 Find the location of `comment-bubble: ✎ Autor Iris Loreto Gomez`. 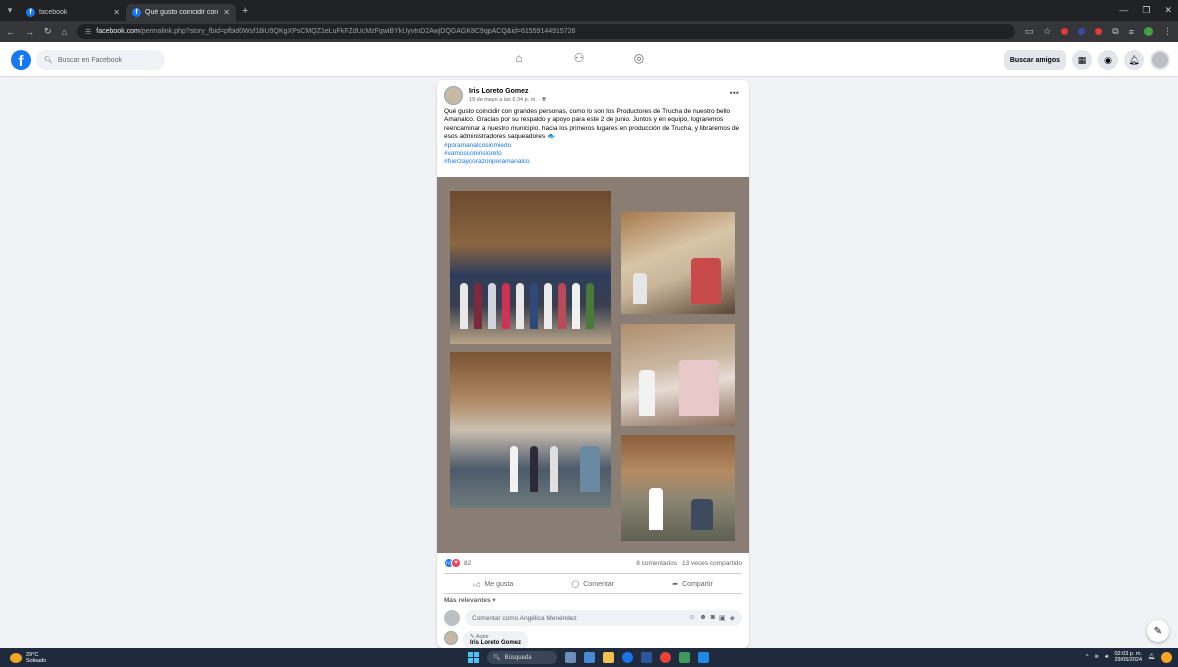

comment-bubble: ✎ Autor Iris Loreto Gomez is located at coordinates (496, 639).